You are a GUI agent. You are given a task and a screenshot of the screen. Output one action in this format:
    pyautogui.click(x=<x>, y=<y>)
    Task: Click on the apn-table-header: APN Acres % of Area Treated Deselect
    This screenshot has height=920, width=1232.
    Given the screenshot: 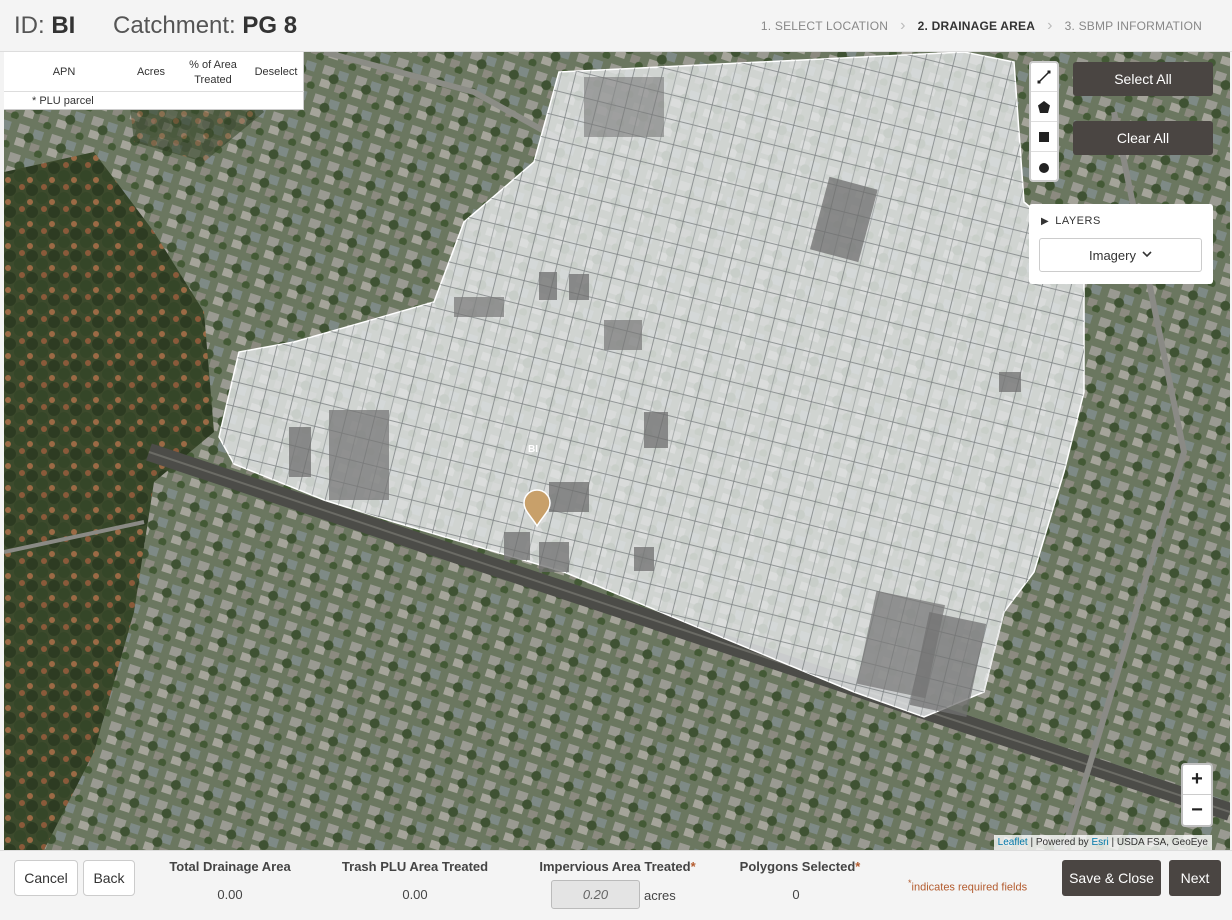 What is the action you would take?
    pyautogui.click(x=154, y=72)
    